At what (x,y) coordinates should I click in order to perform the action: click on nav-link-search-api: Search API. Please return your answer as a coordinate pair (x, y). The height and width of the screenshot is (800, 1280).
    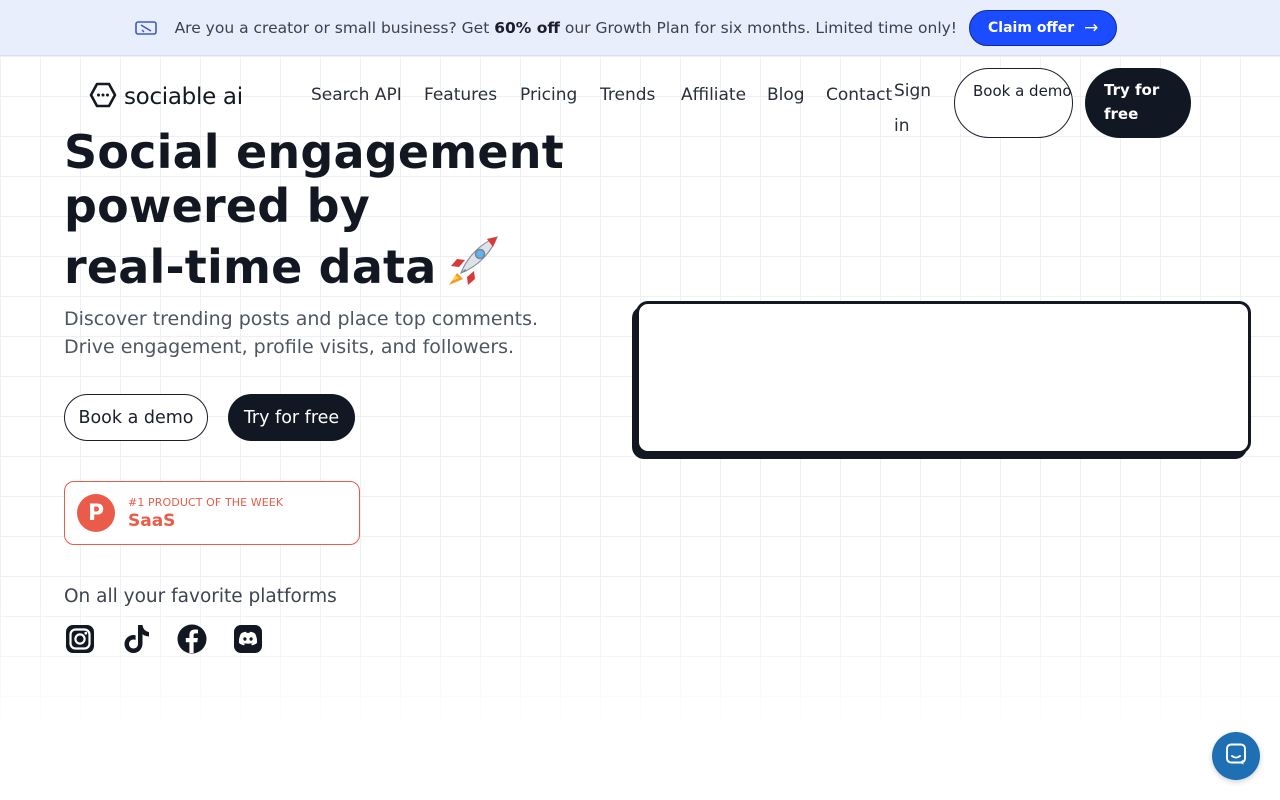
    Looking at the image, I should click on (356, 95).